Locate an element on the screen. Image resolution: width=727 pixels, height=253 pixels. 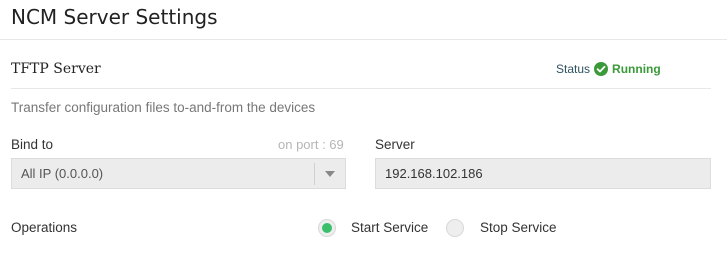
server-label: Server is located at coordinates (395, 144).